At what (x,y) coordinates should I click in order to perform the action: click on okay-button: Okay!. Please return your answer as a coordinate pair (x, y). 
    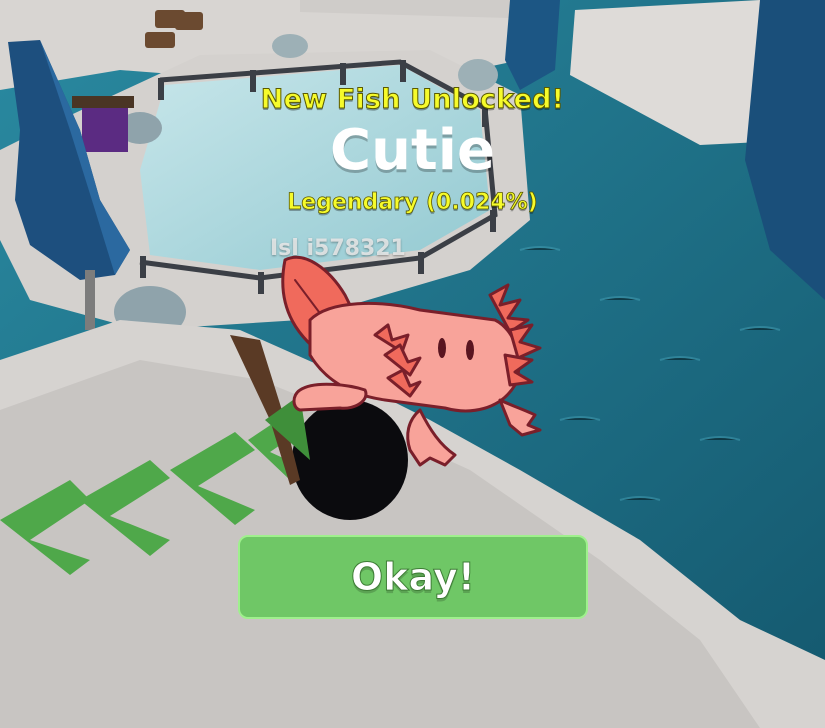
    Looking at the image, I should click on (413, 577).